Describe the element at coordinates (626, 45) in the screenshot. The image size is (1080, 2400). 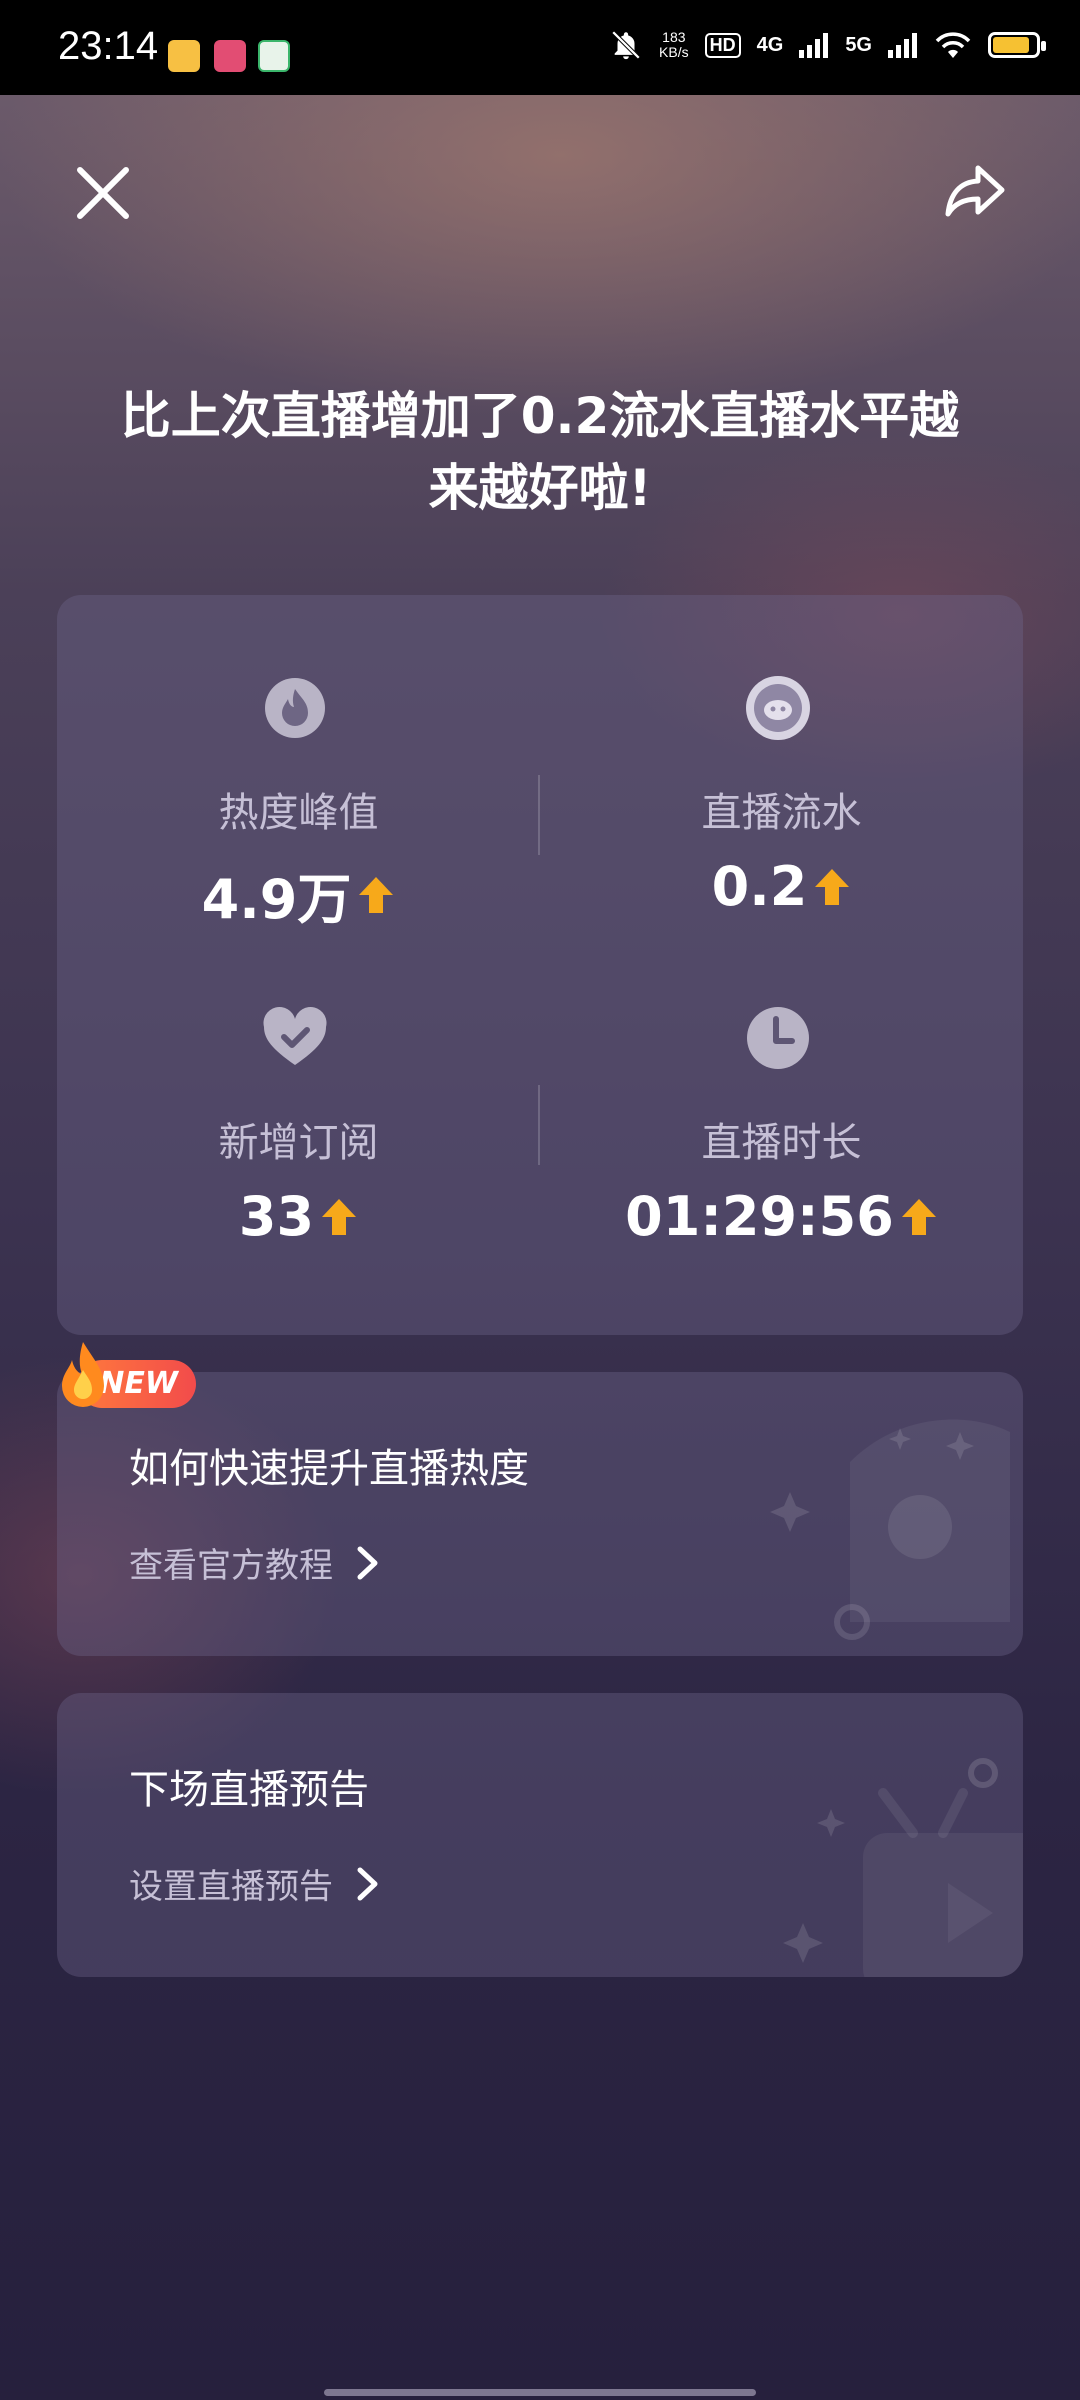
I see `bell-muted-icon` at that location.